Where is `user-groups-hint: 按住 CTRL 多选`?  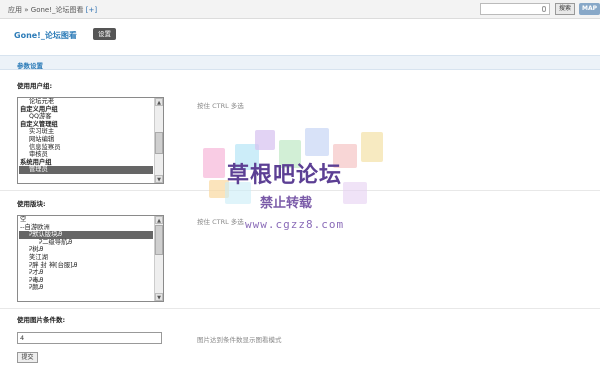
user-groups-hint: 按住 CTRL 多选 is located at coordinates (220, 106).